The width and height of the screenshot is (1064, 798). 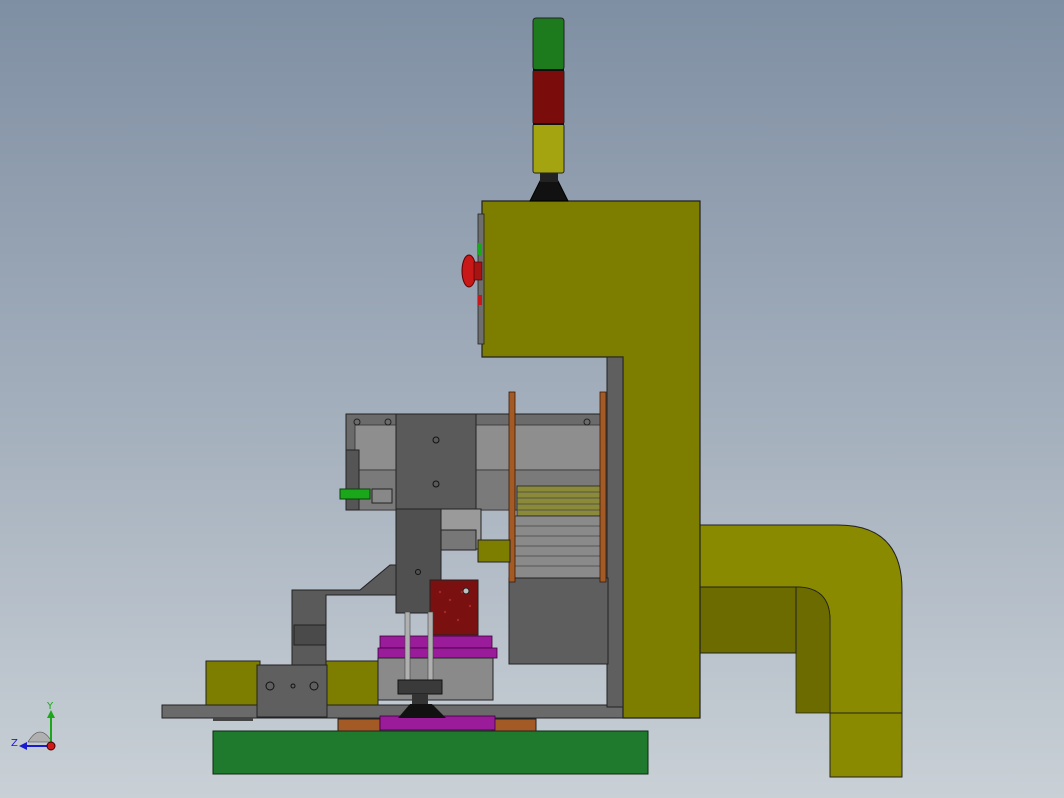 What do you see at coordinates (436, 642) in the screenshot?
I see `die-plate-top` at bounding box center [436, 642].